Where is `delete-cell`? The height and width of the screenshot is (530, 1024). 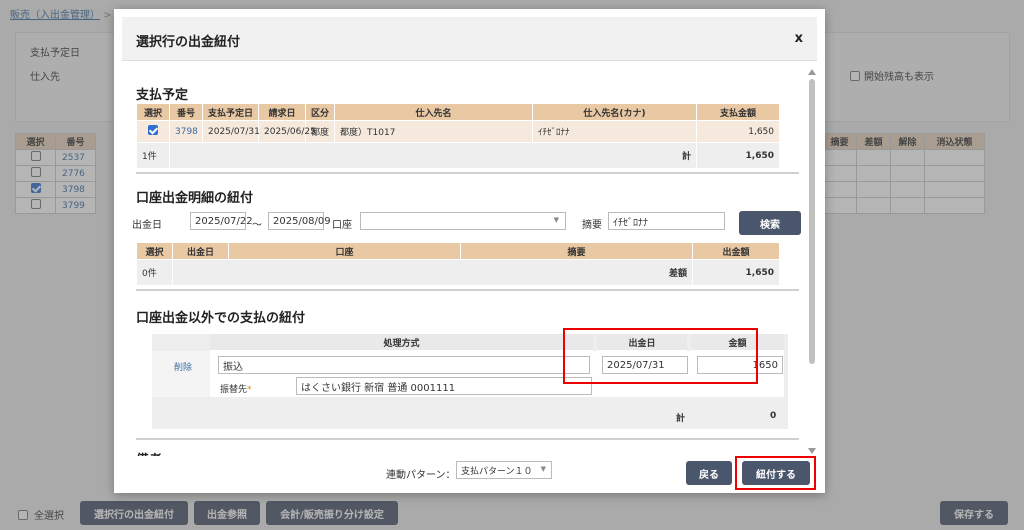 delete-cell is located at coordinates (181, 374).